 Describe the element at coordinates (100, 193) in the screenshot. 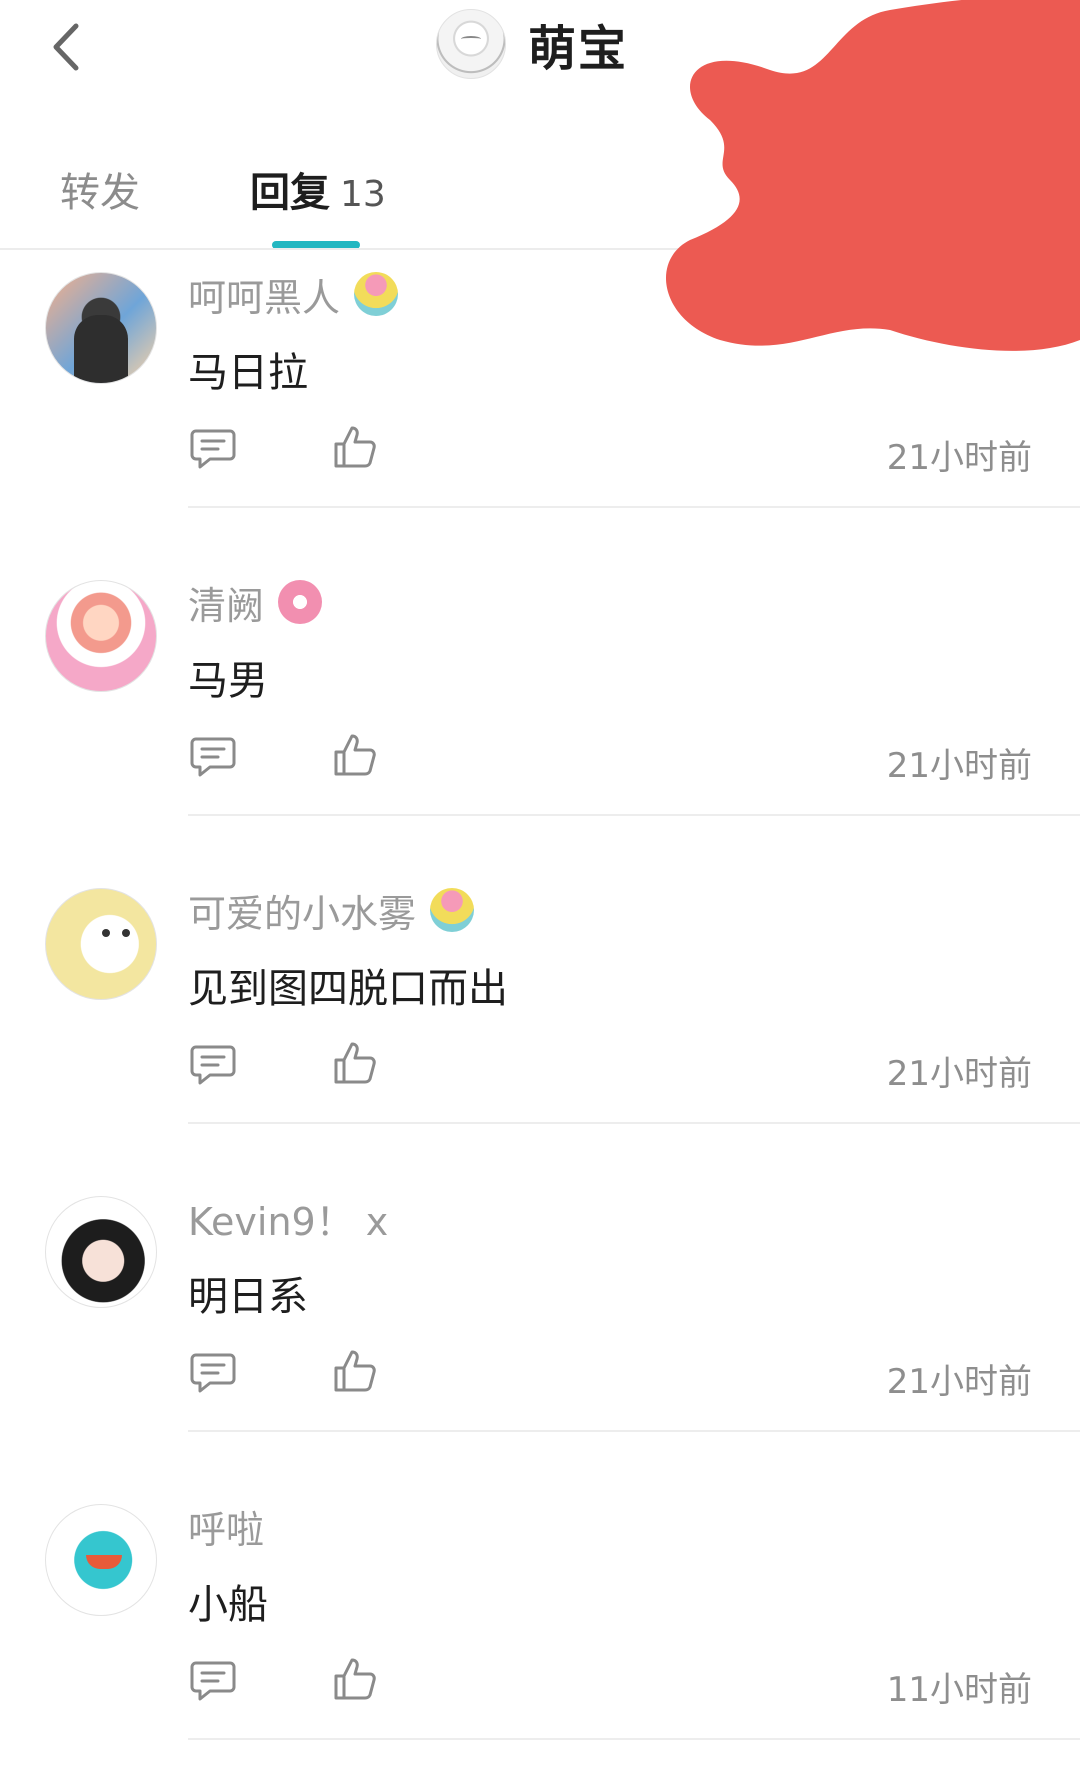

I see `tab-forward-label: 转发` at that location.